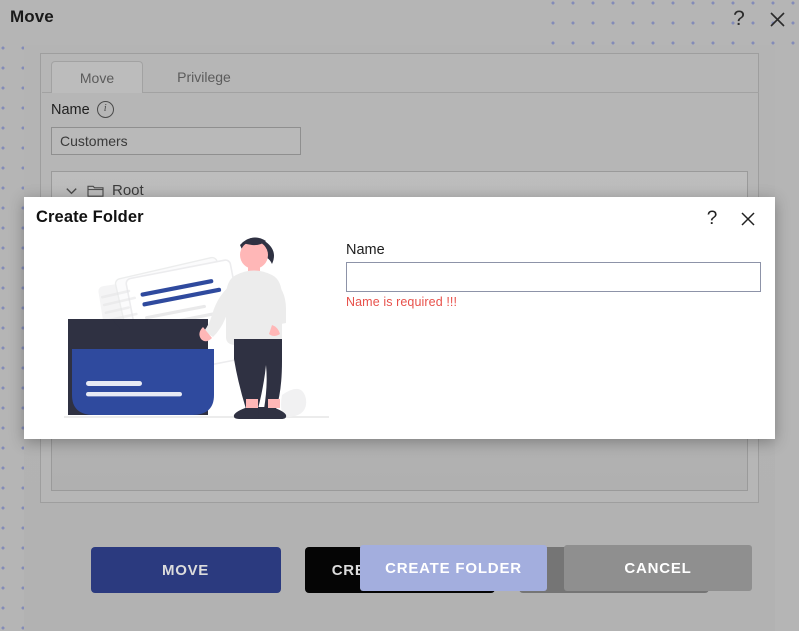 The height and width of the screenshot is (631, 799). Describe the element at coordinates (12, 338) in the screenshot. I see `dot-pattern-backdrop-left` at that location.